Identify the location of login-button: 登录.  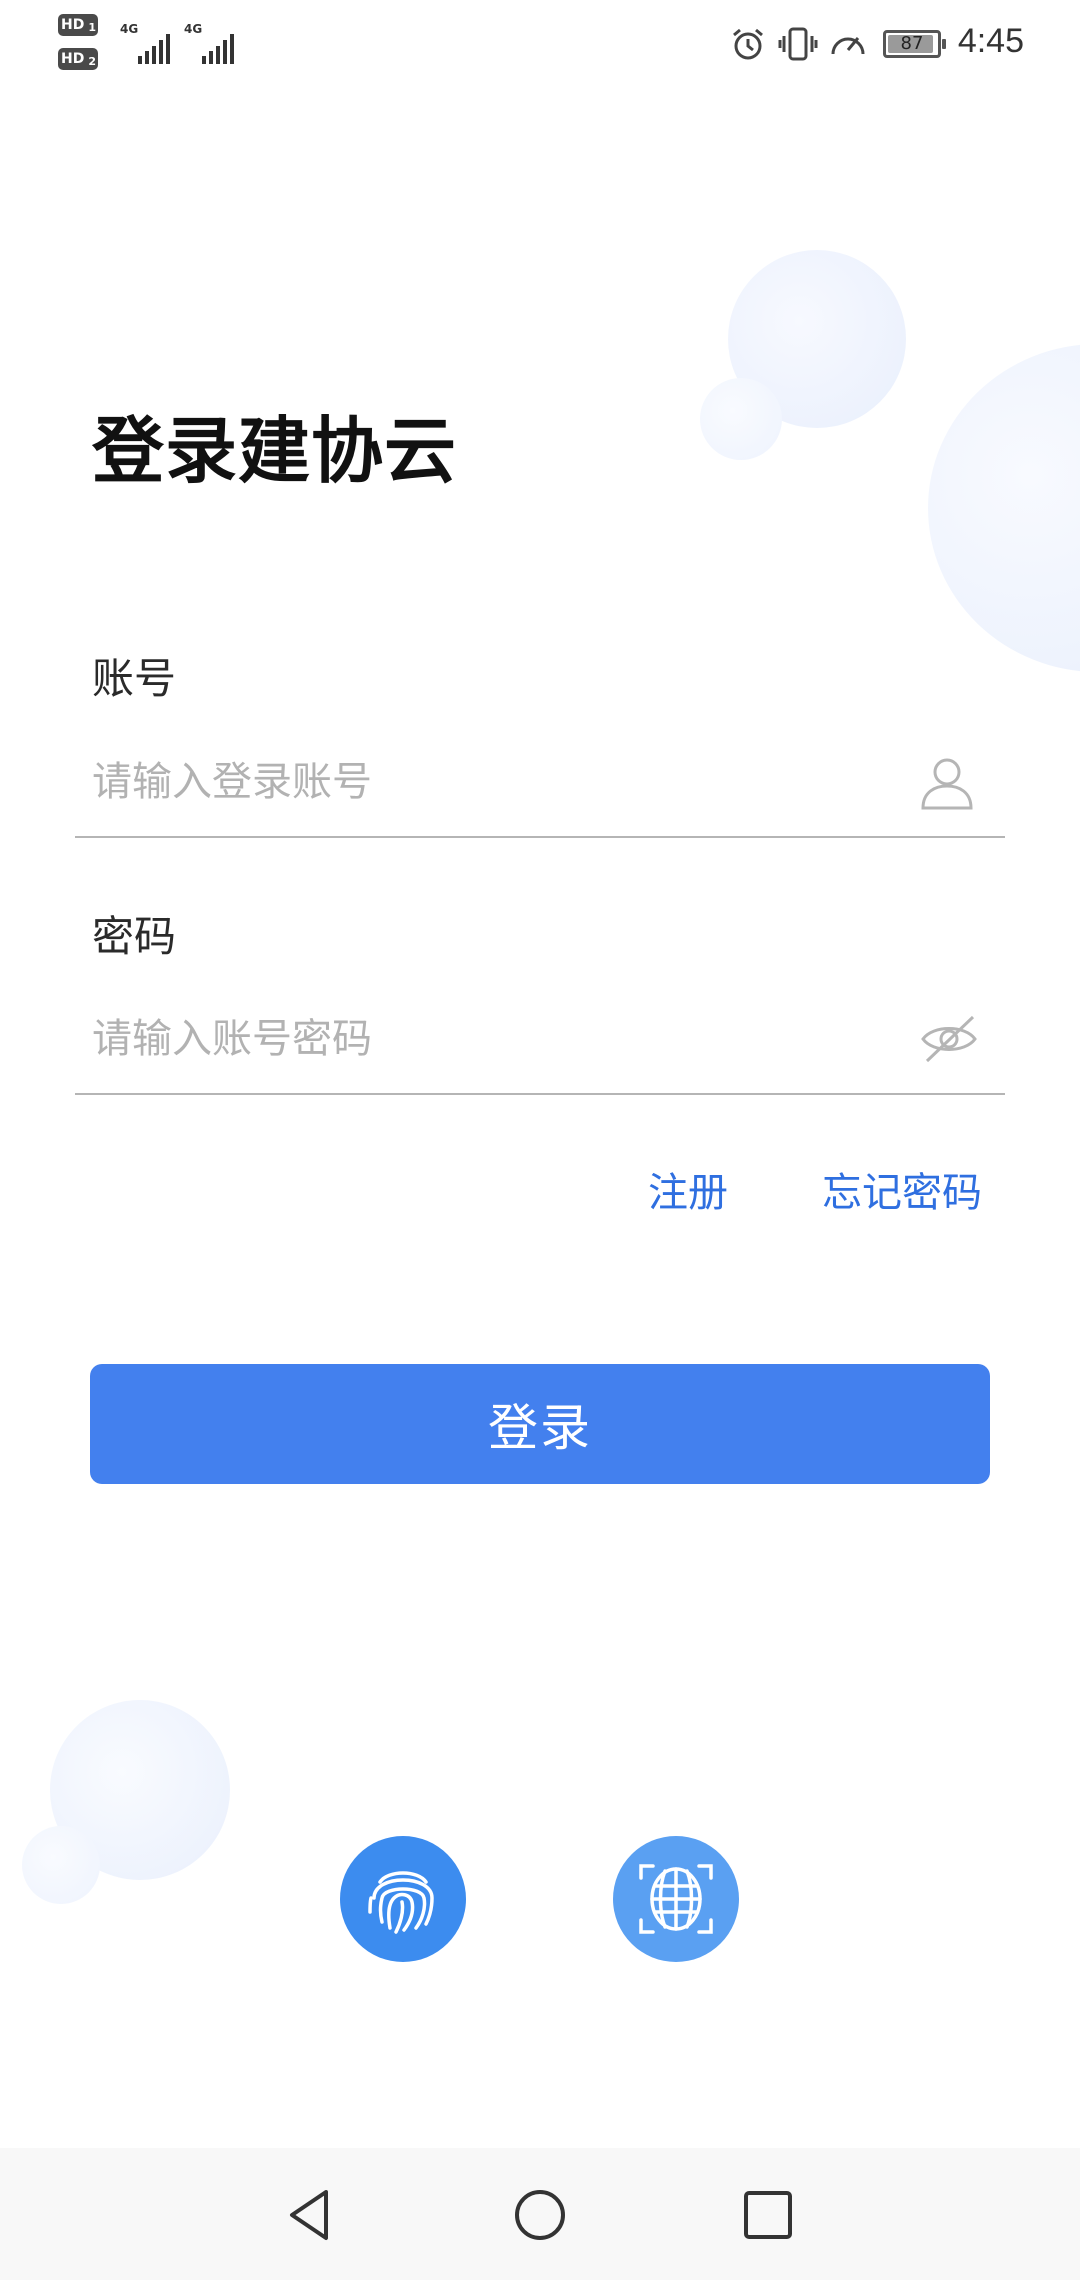
(540, 1424).